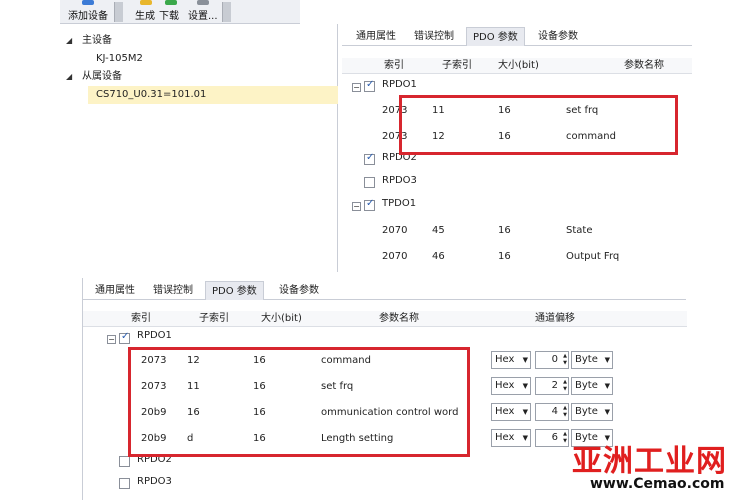 Image resolution: width=750 pixels, height=500 pixels. Describe the element at coordinates (102, 76) in the screenshot. I see `tree-node-label: 从属设备` at that location.